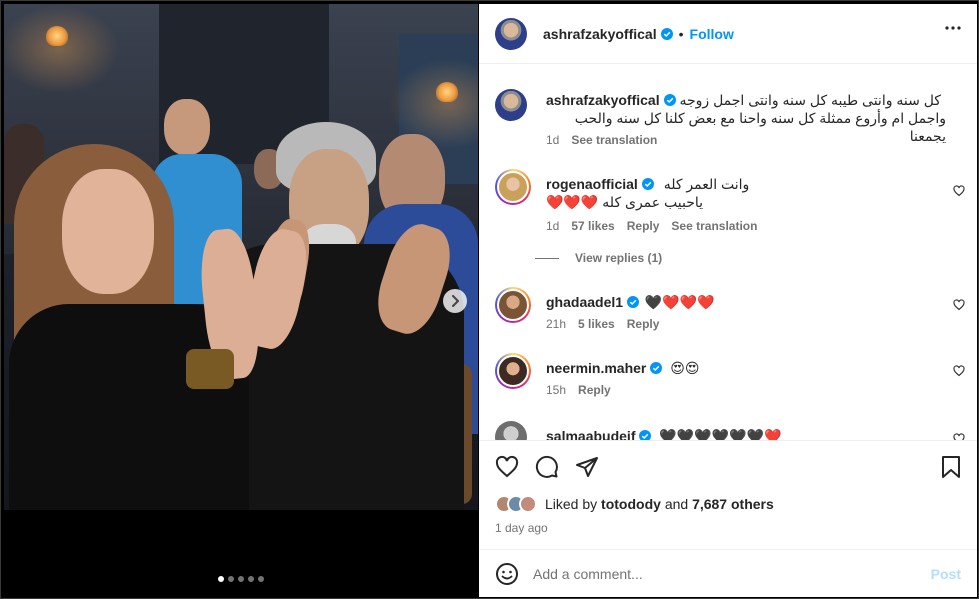  Describe the element at coordinates (951, 467) in the screenshot. I see `save-bookmark-icon` at that location.